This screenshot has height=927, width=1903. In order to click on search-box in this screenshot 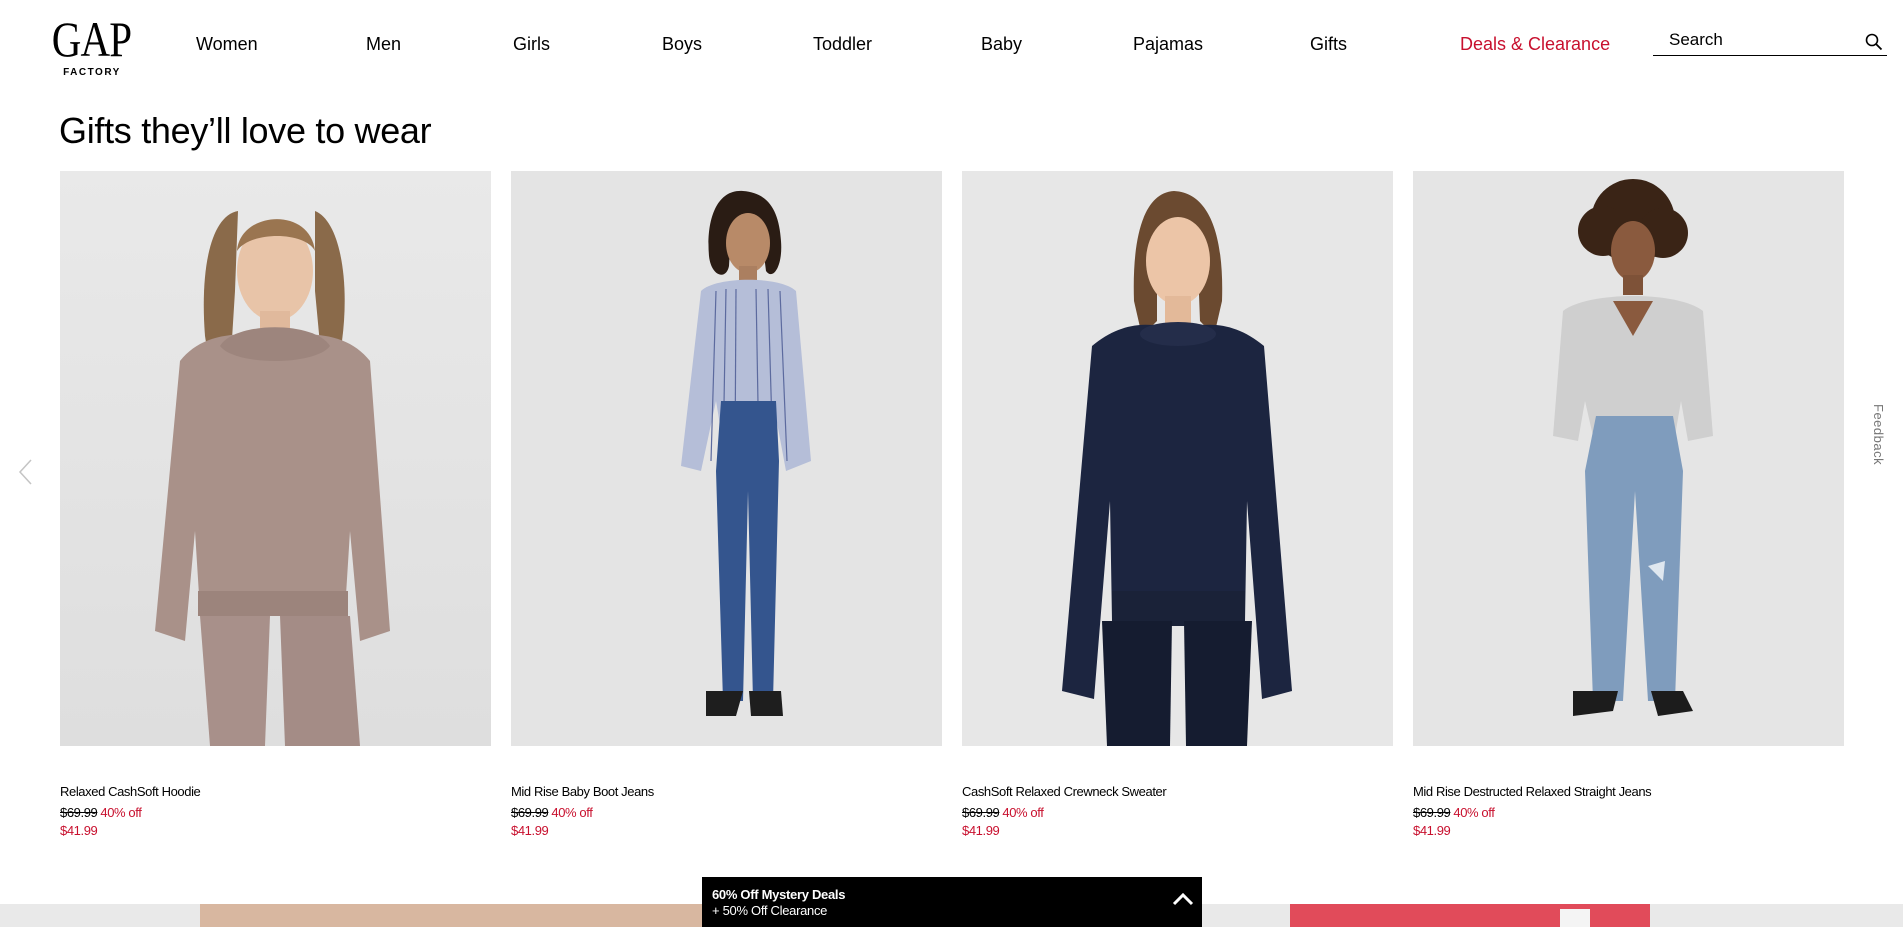, I will do `click(1770, 41)`.